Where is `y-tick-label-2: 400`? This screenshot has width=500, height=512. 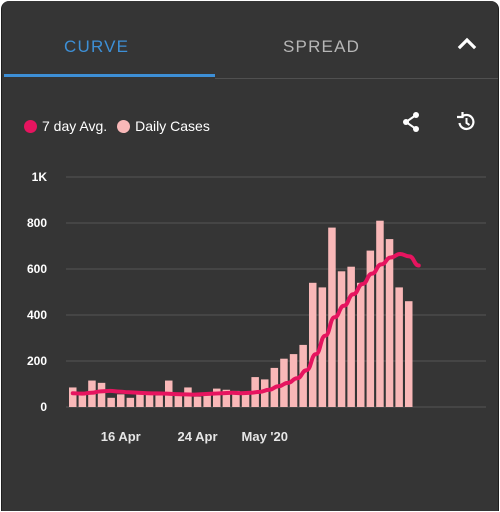 y-tick-label-2: 400 is located at coordinates (37, 315).